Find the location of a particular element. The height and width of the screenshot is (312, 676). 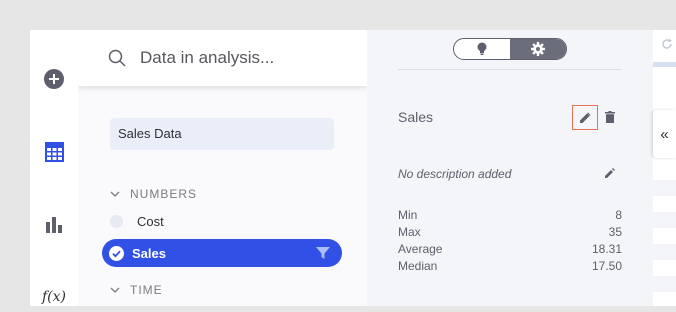

delete-column-button is located at coordinates (610, 117).